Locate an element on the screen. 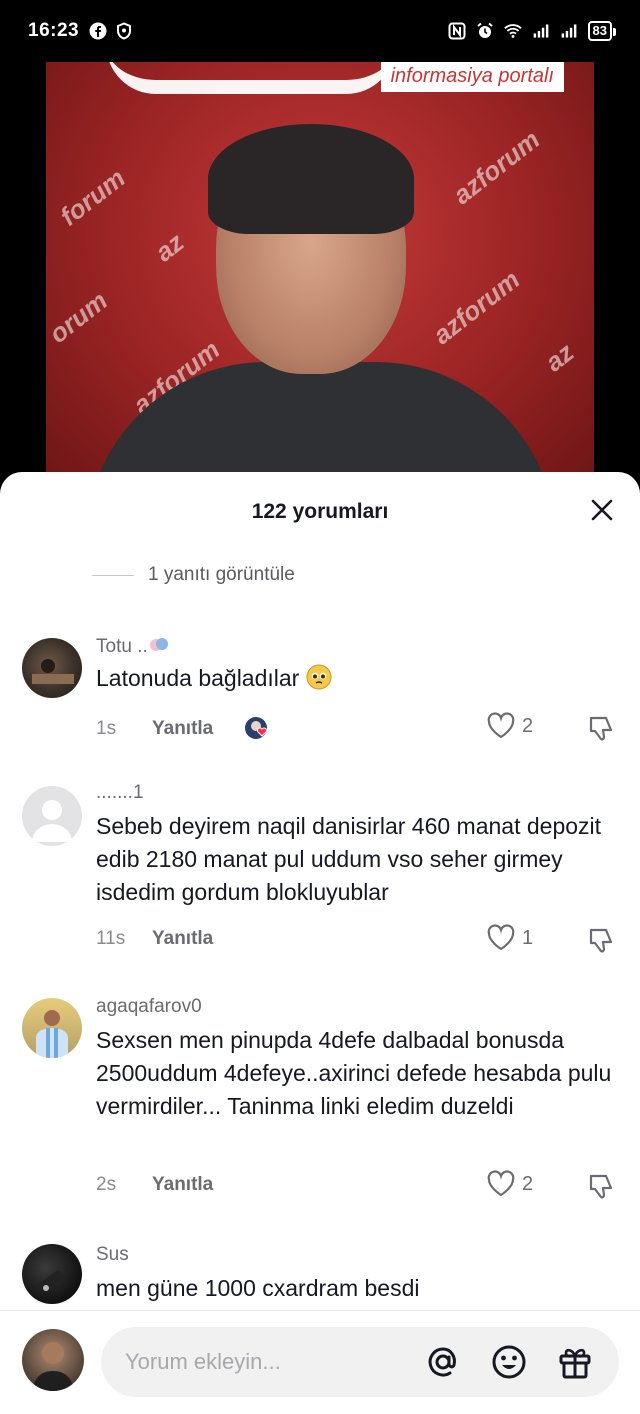 The width and height of the screenshot is (640, 1414). comment-username: Totu .. is located at coordinates (133, 646).